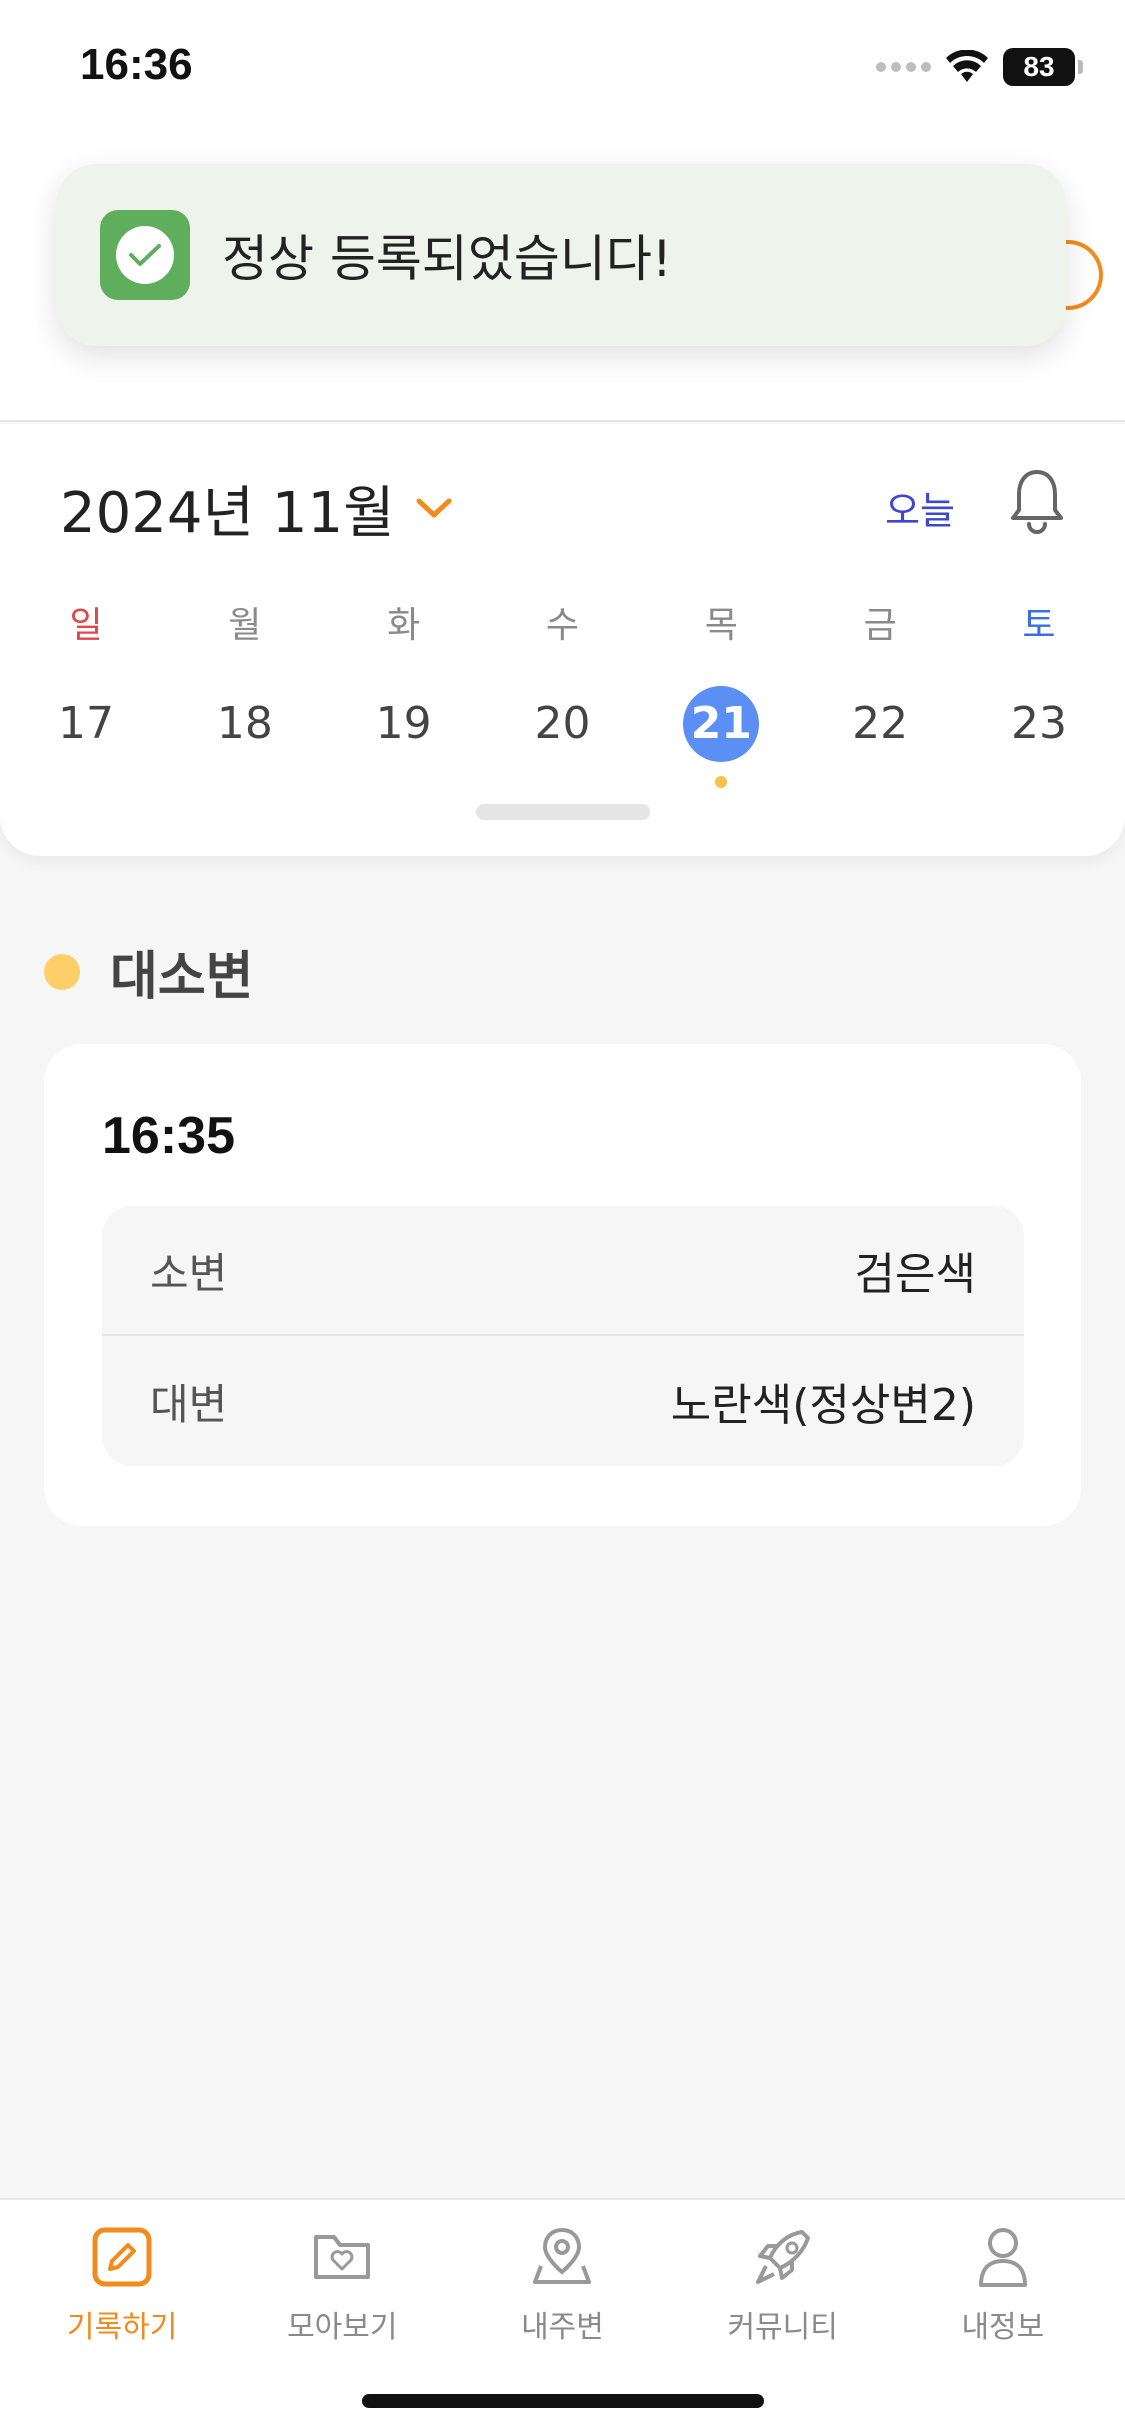 The width and height of the screenshot is (1125, 2436). I want to click on nav-item-nearby: 내주변, so click(562, 2284).